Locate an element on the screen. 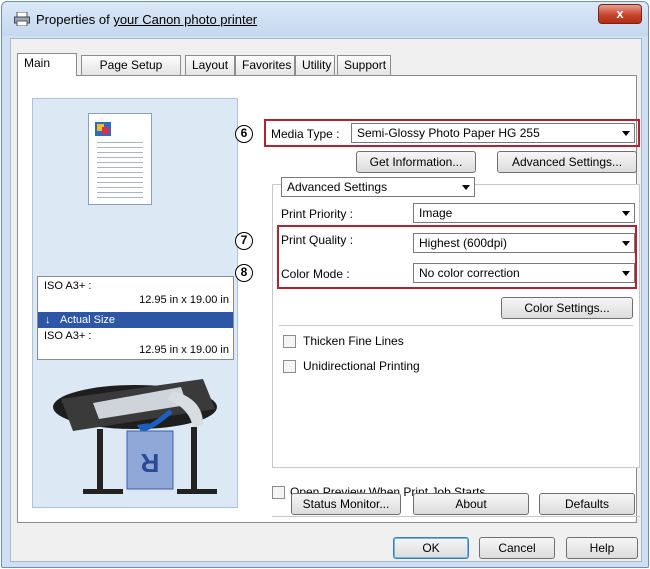 This screenshot has width=650, height=569. help-button: Help is located at coordinates (602, 548).